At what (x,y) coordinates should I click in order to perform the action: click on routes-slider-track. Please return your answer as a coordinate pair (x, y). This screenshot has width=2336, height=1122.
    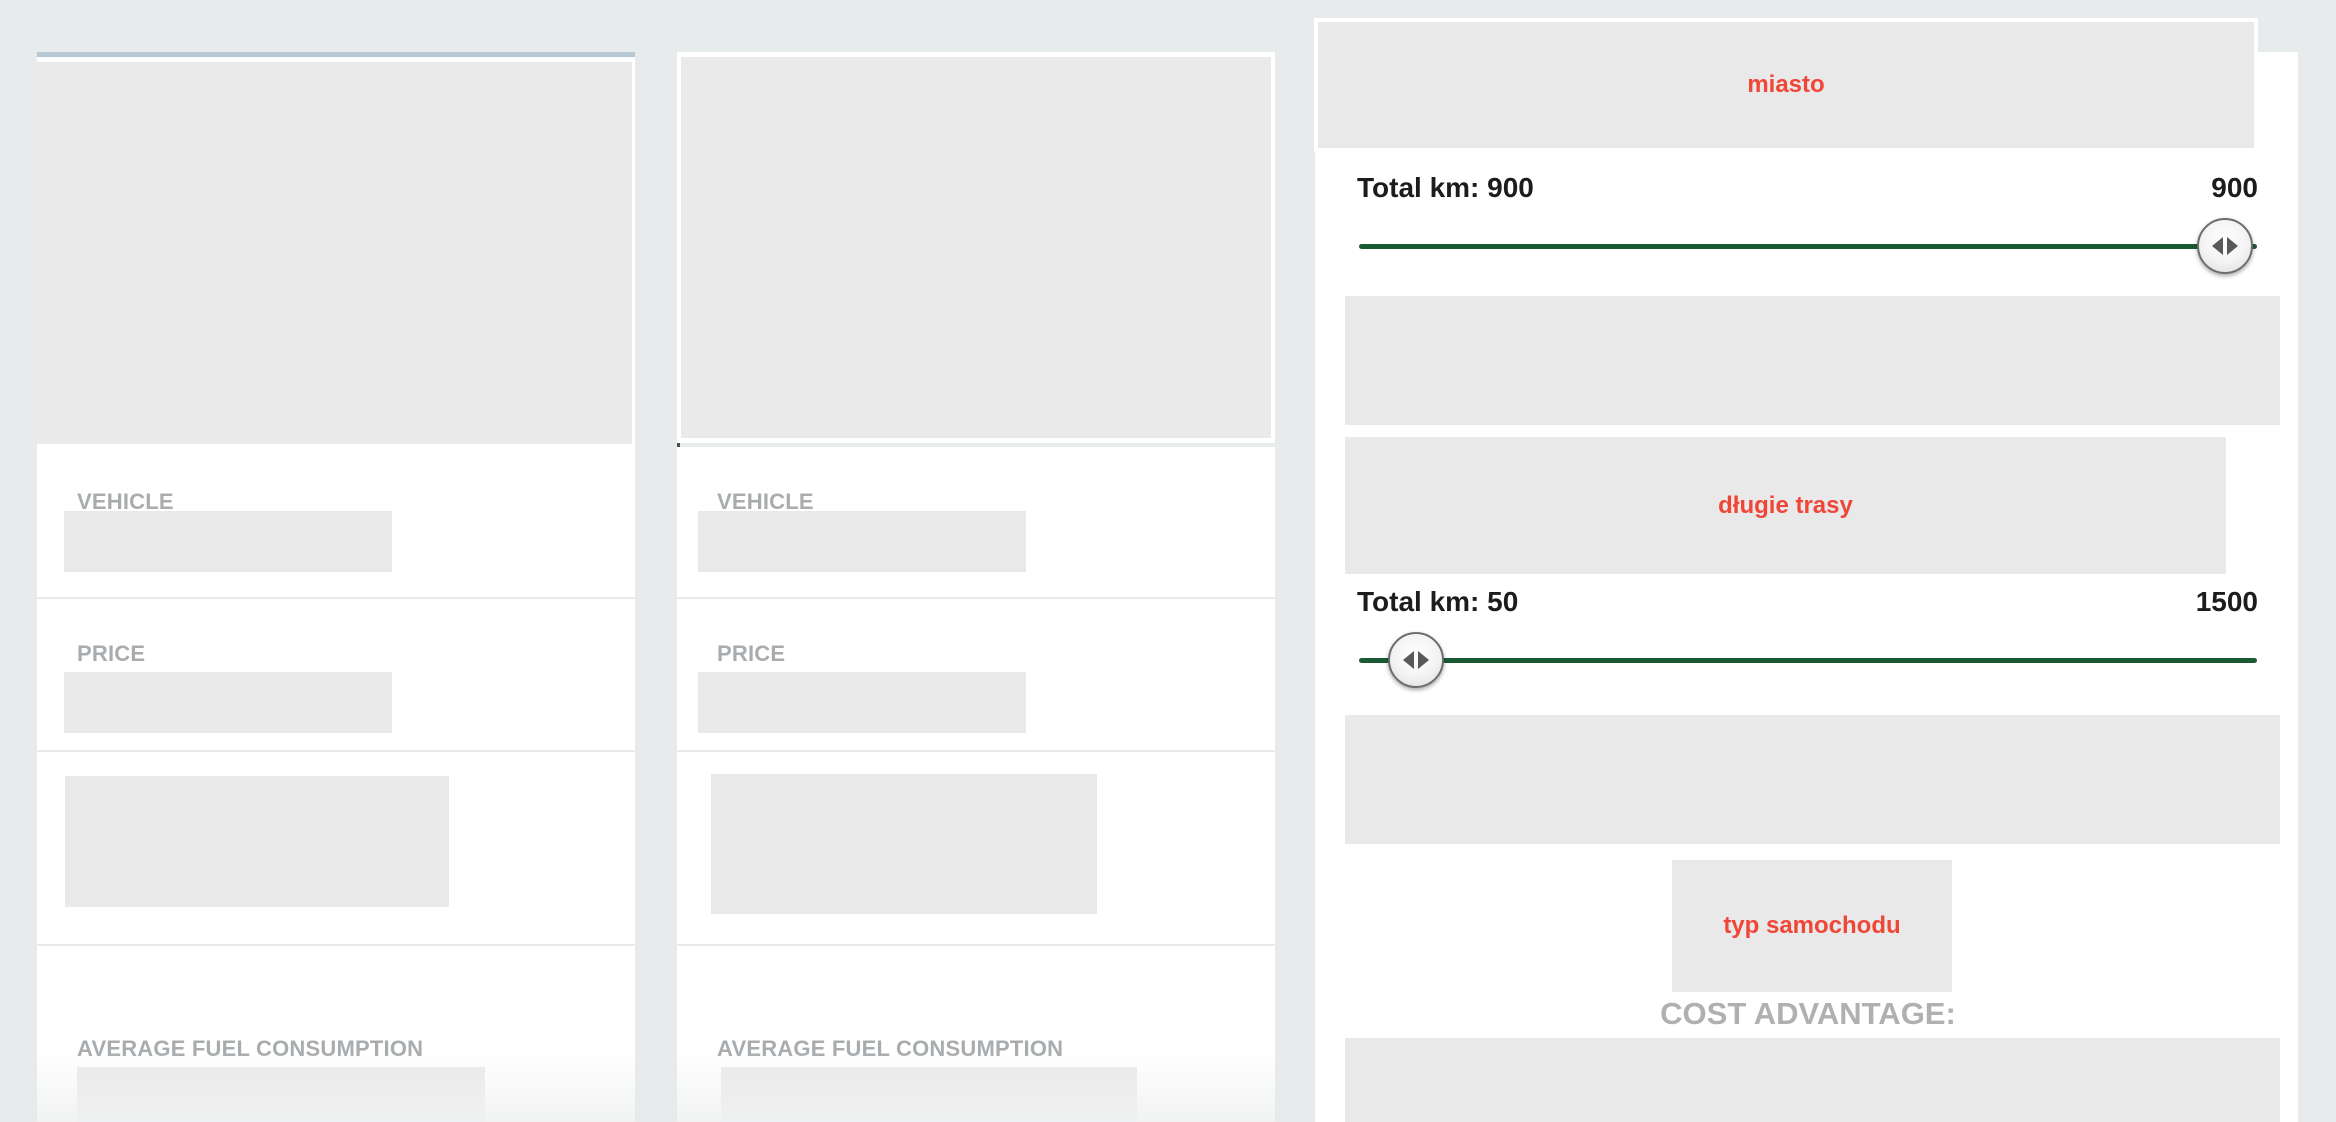
    Looking at the image, I should click on (1808, 660).